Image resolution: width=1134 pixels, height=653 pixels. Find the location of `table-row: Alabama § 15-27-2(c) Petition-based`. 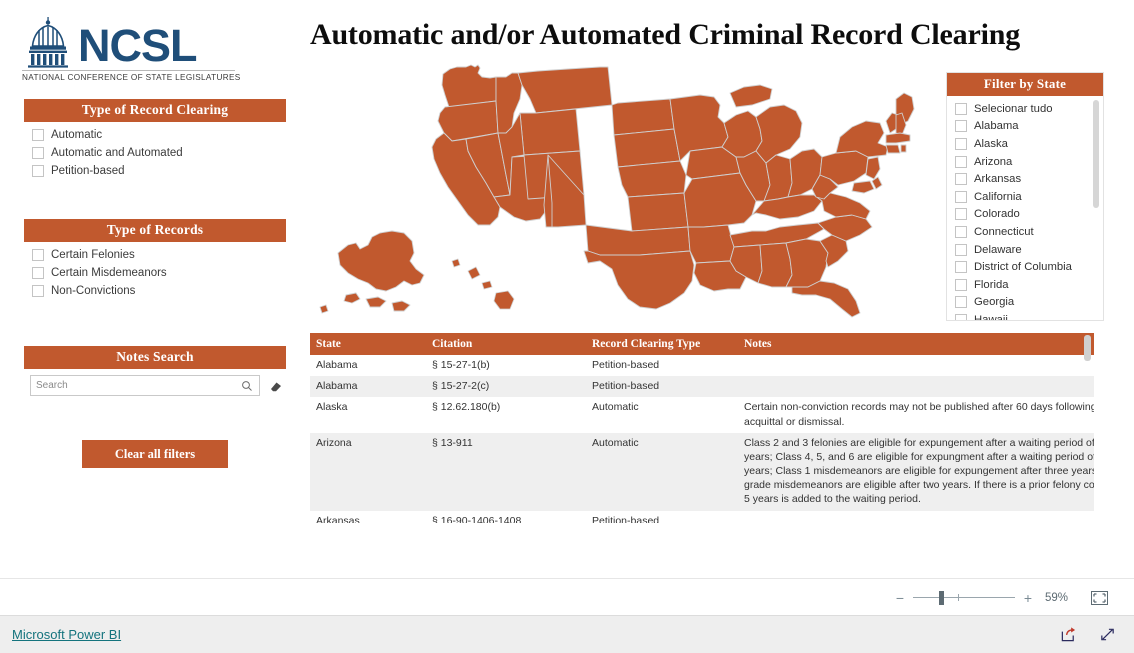

table-row: Alabama § 15-27-2(c) Petition-based is located at coordinates (702, 387).